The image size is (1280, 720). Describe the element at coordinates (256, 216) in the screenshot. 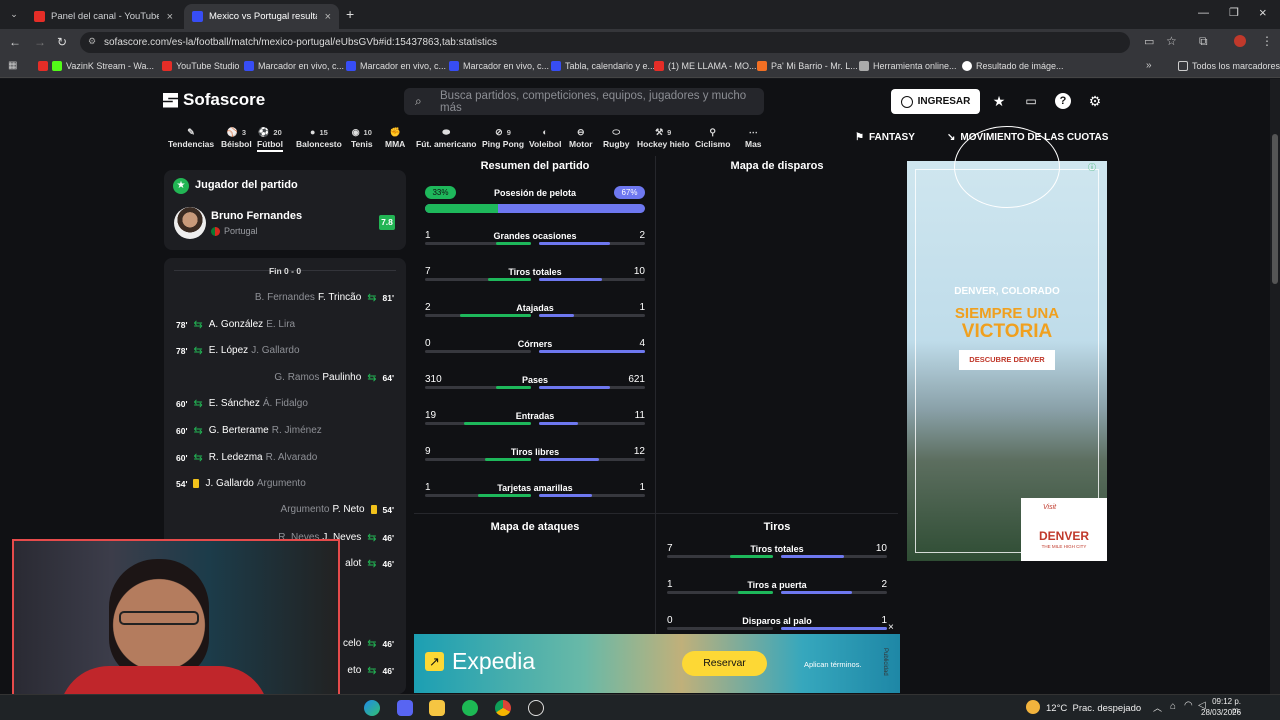

I see `player-name: Bruno Fernandes` at that location.